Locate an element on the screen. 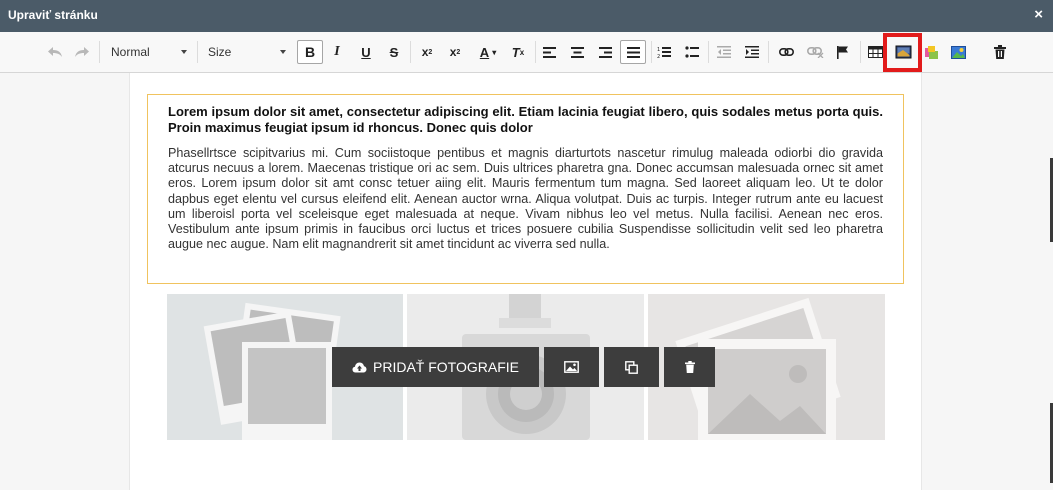  align-justify-icon is located at coordinates (633, 52).